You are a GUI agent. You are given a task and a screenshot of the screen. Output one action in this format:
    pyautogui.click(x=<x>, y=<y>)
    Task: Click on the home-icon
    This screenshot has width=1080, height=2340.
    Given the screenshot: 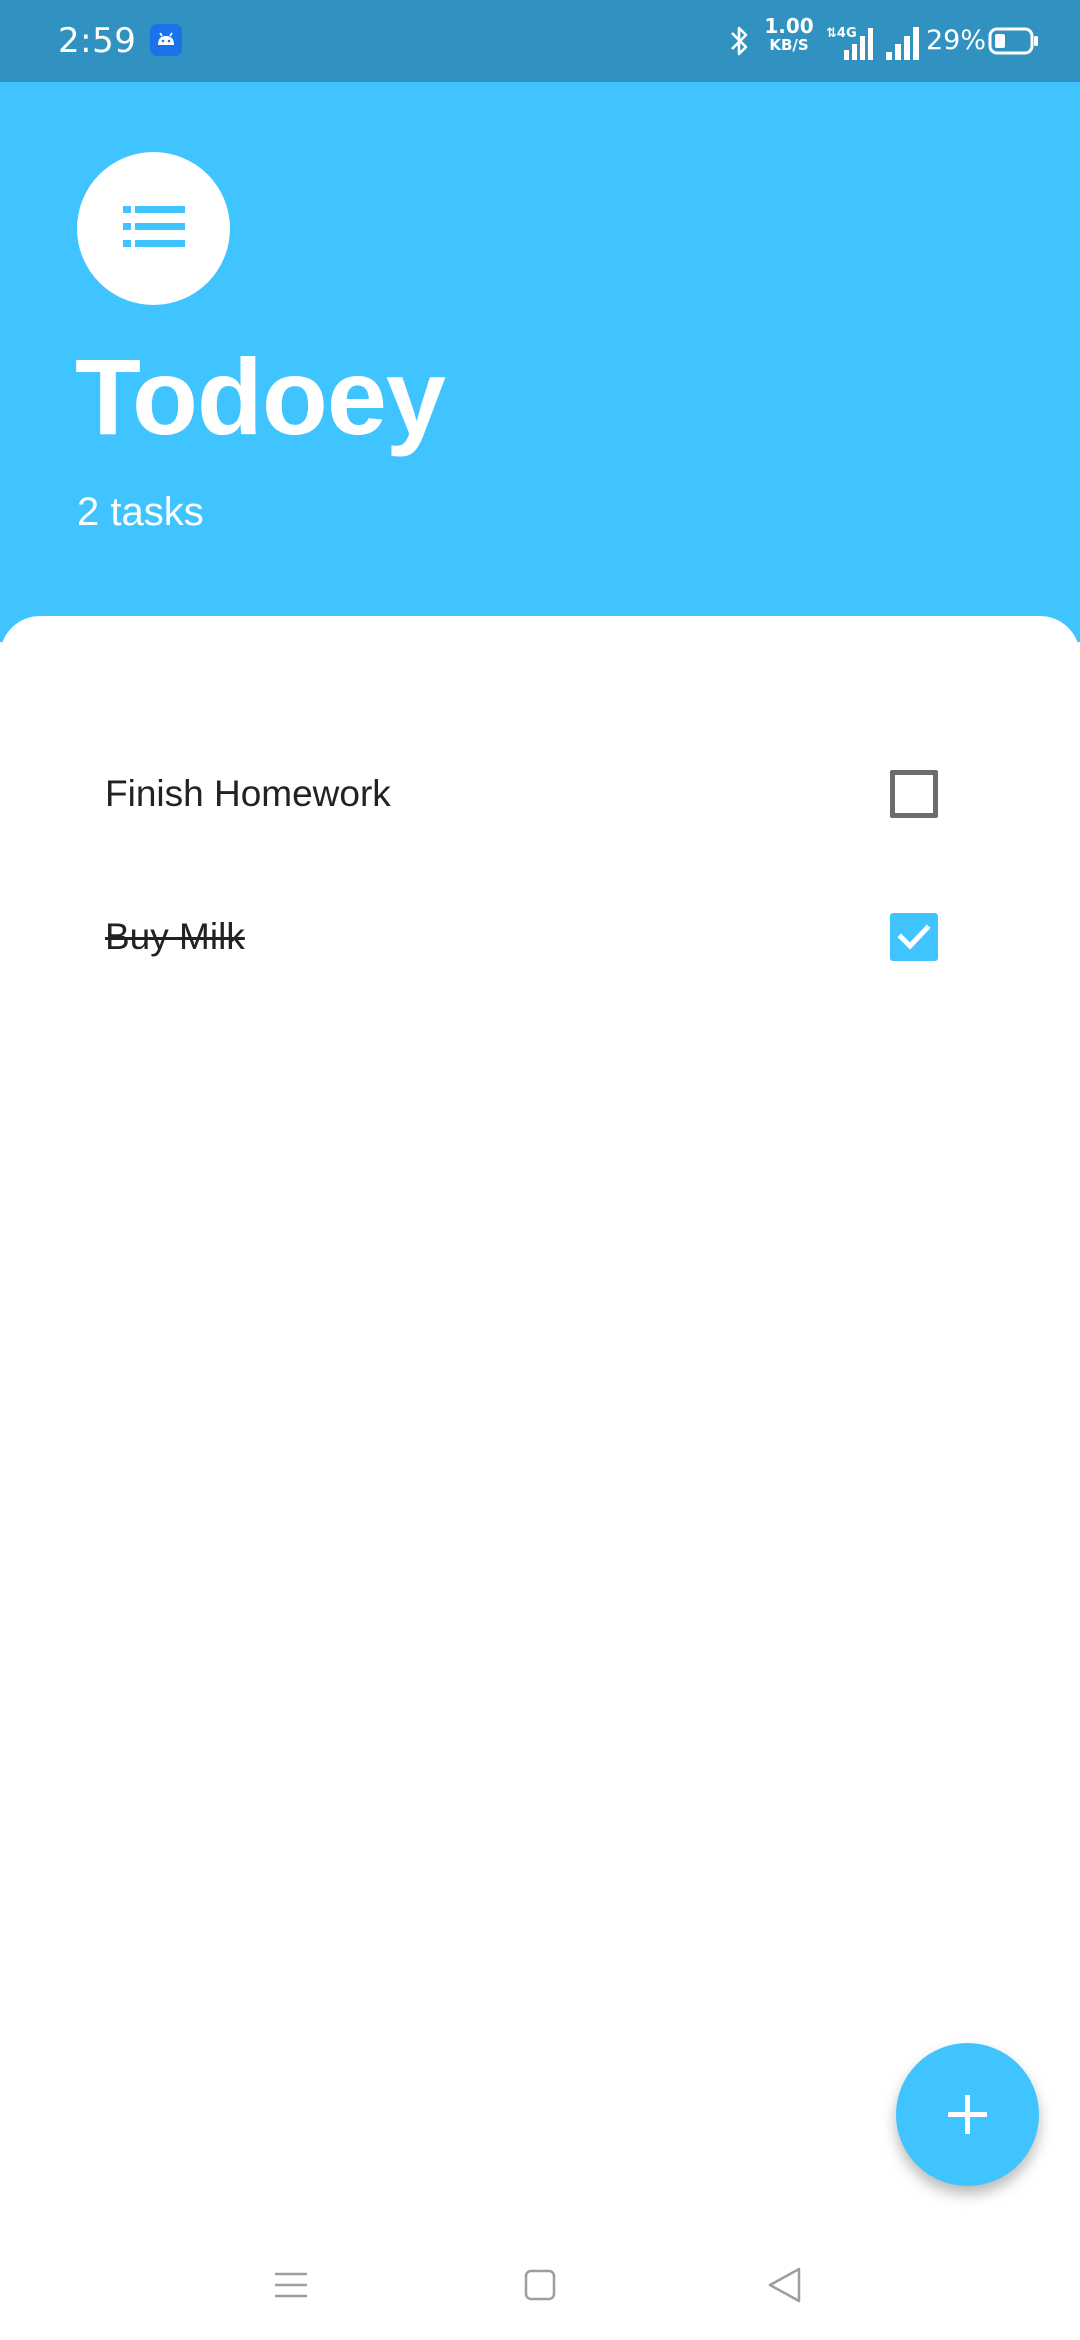 What is the action you would take?
    pyautogui.click(x=540, y=2285)
    